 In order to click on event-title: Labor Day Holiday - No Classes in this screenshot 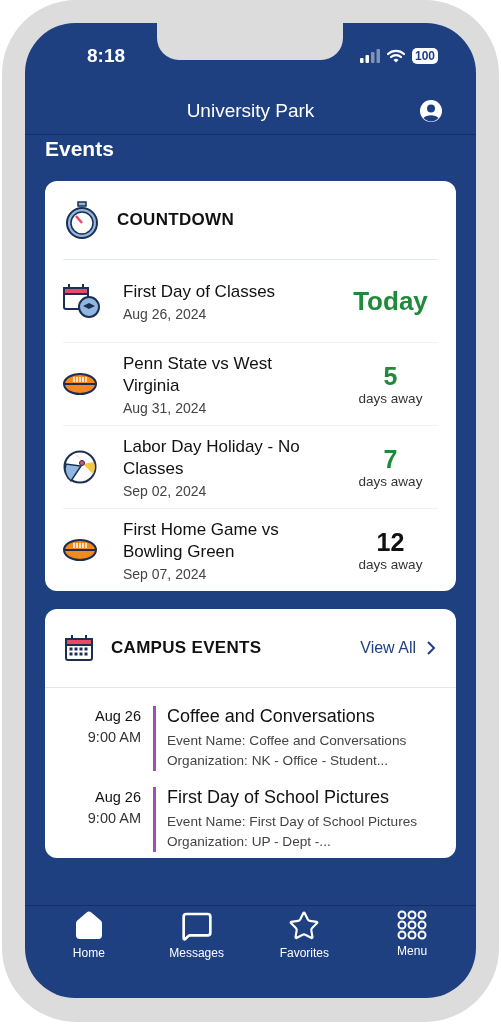, I will do `click(212, 457)`.